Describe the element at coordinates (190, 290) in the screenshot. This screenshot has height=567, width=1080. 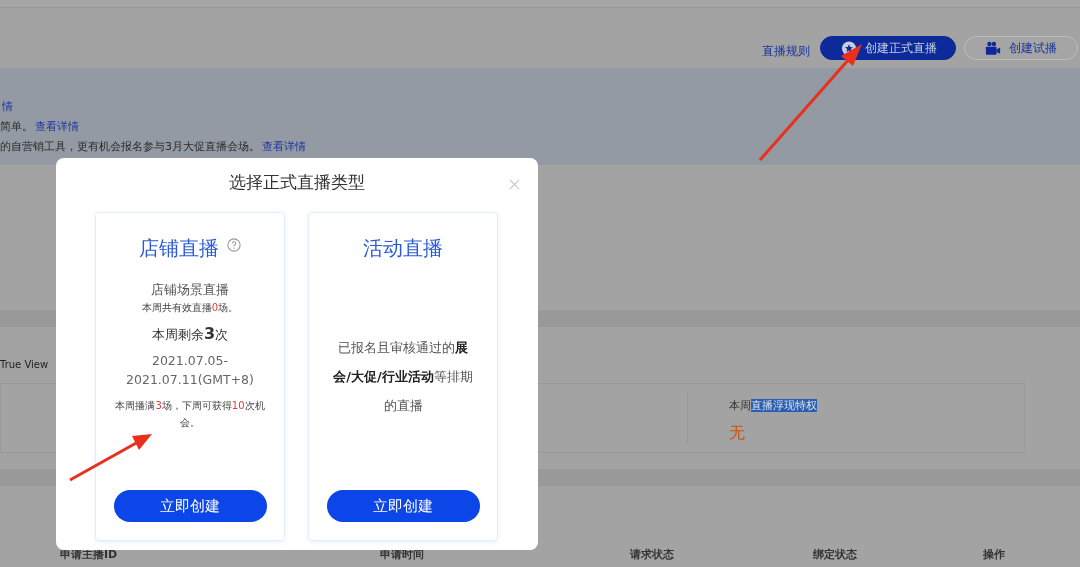
I see `card-subtitle: 店铺场景直播` at that location.